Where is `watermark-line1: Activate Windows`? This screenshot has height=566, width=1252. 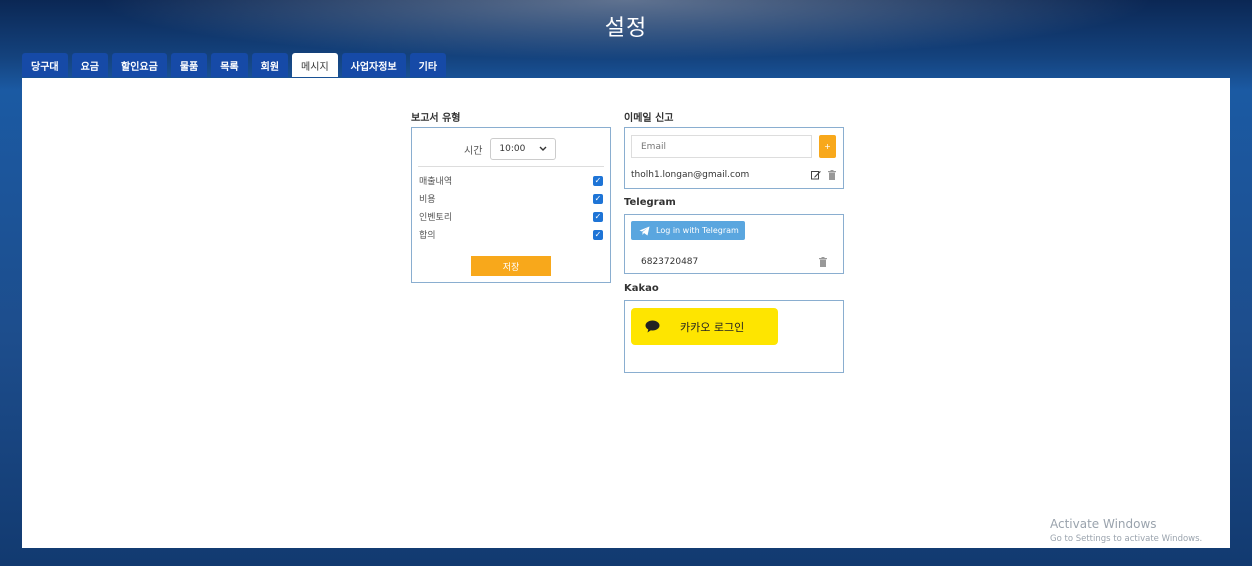 watermark-line1: Activate Windows is located at coordinates (1103, 524).